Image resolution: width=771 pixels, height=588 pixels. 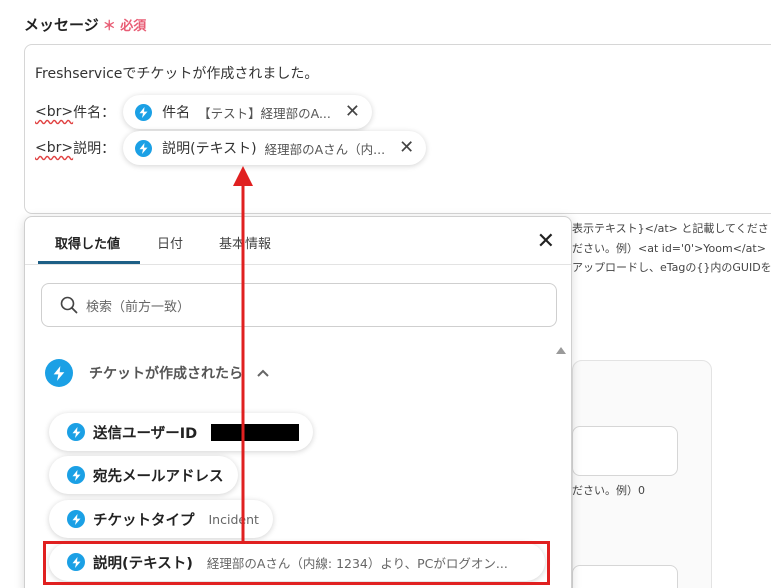 What do you see at coordinates (243, 353) in the screenshot?
I see `annotation-arrow` at bounding box center [243, 353].